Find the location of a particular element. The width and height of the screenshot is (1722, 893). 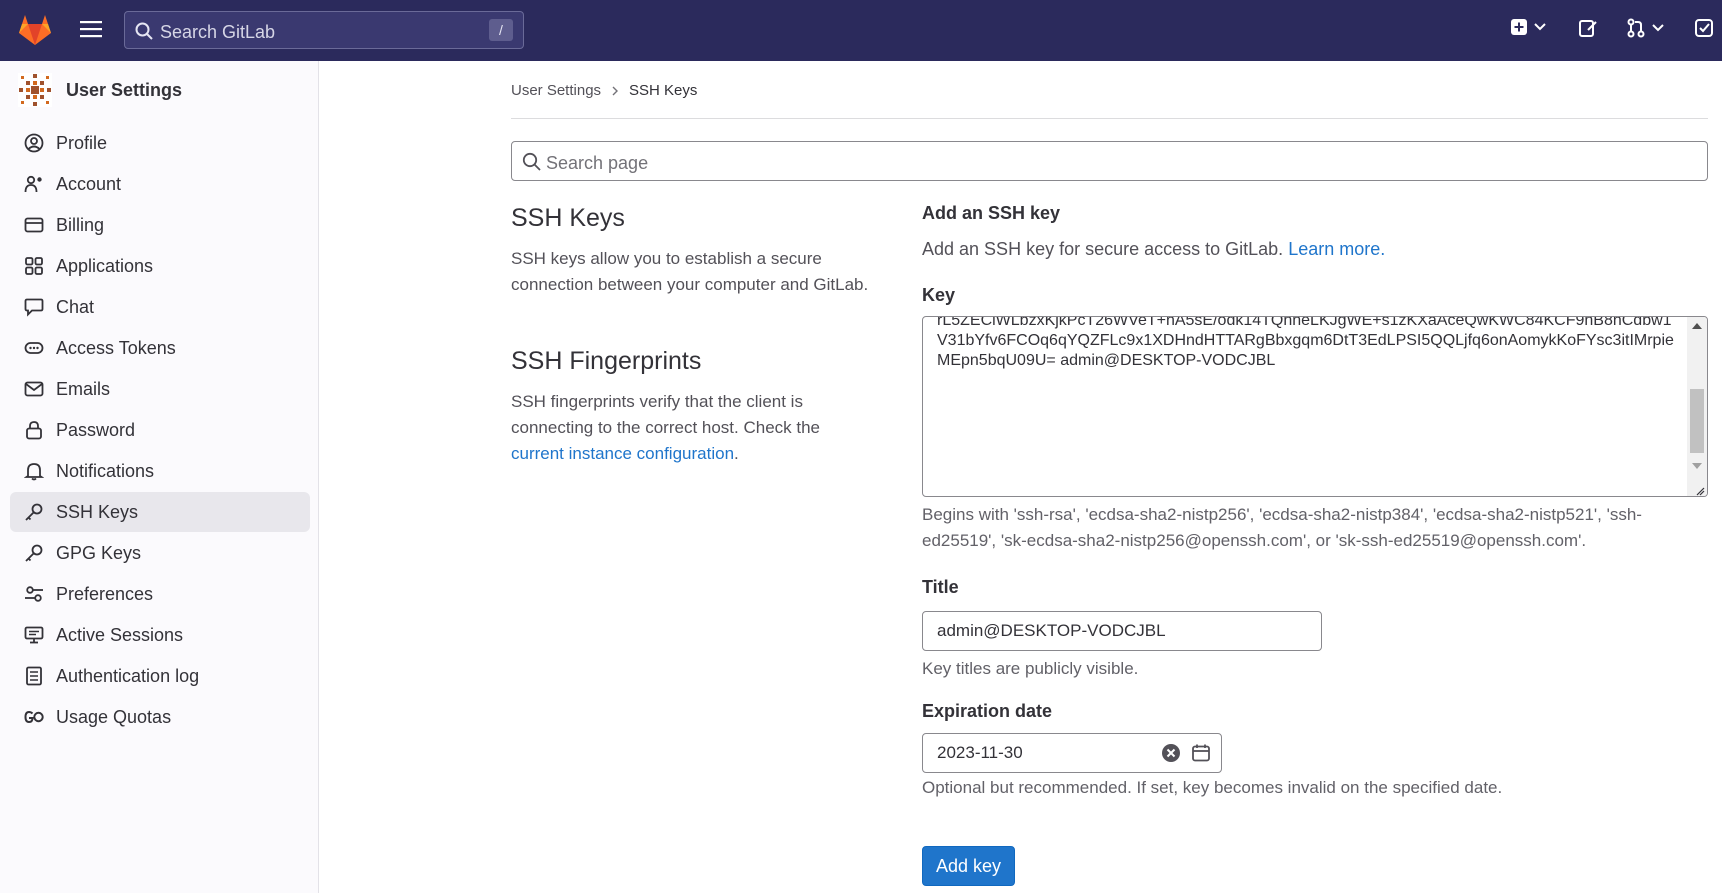

expiration-date-input: 2023-11-30 is located at coordinates (1072, 753).